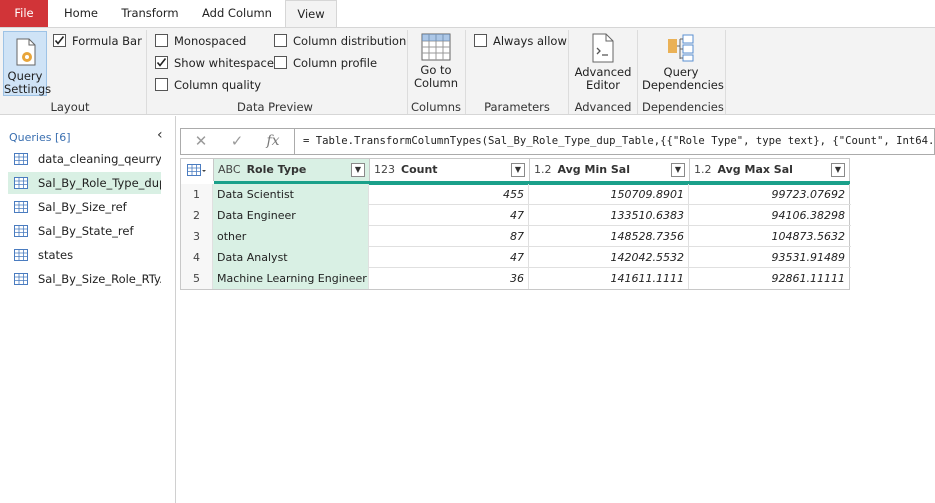 The image size is (935, 503). I want to click on cell-avg-max-sal: 94106.38298, so click(769, 215).